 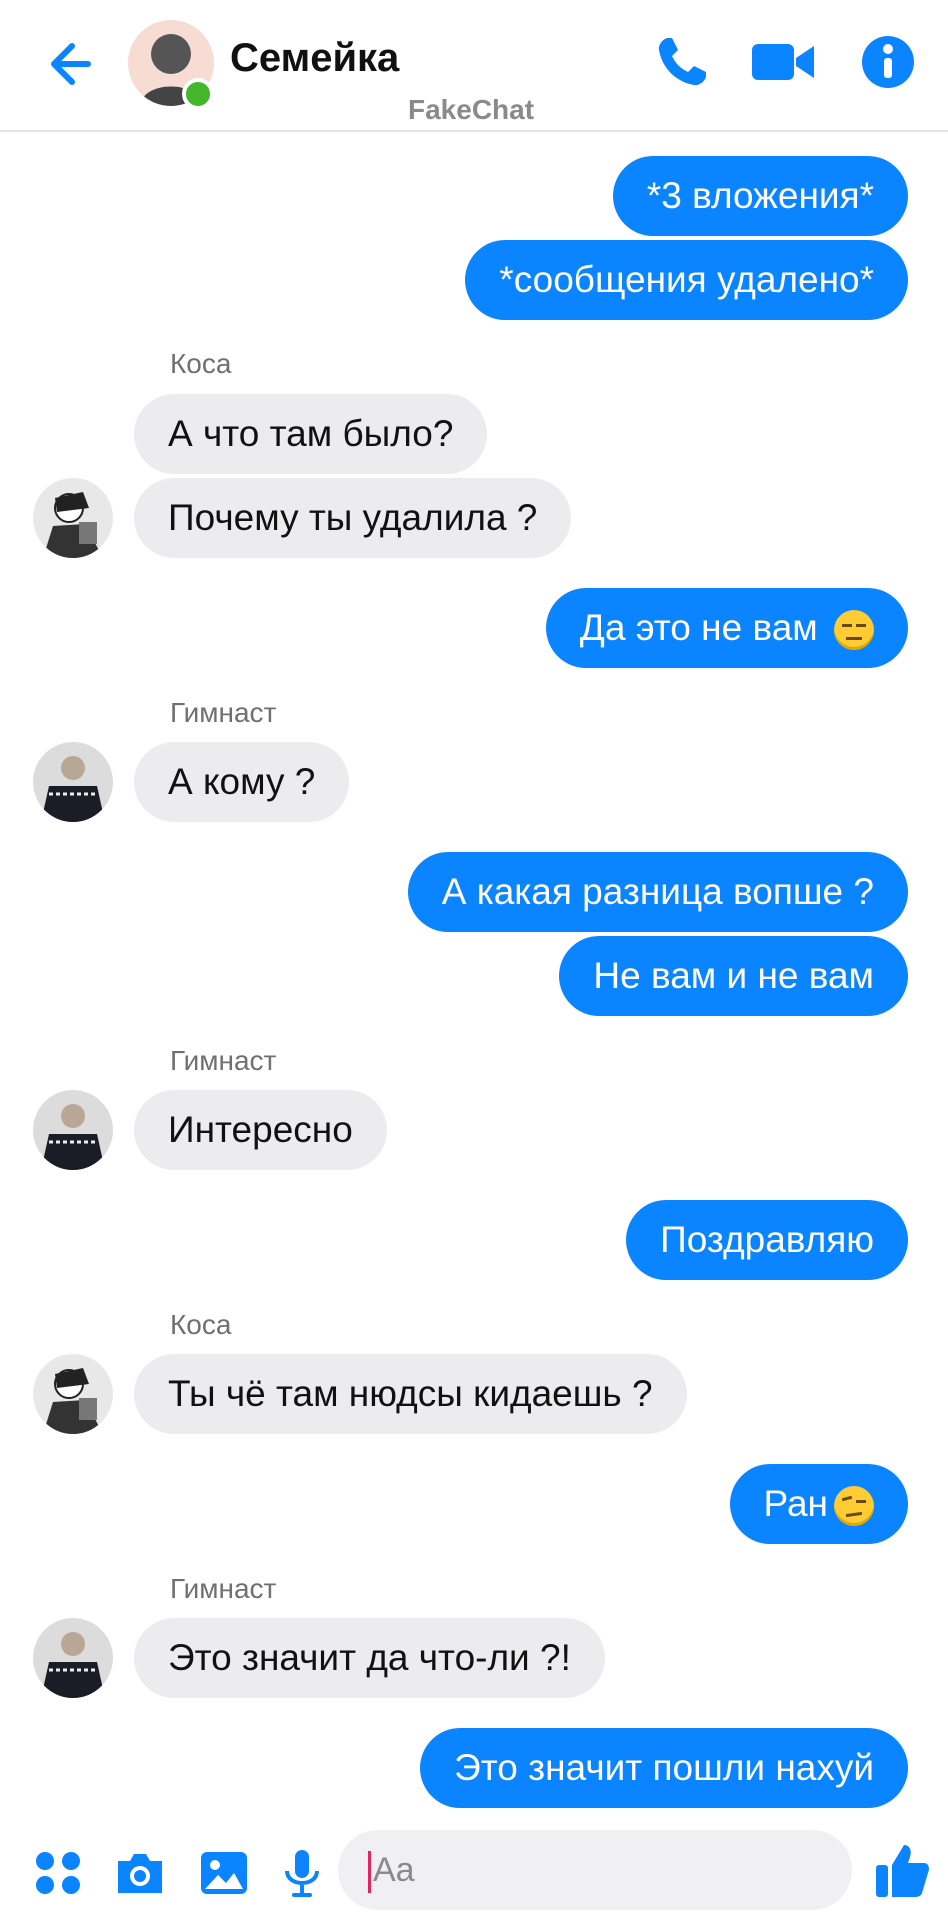 What do you see at coordinates (58, 1873) in the screenshot?
I see `apps-grid-icon` at bounding box center [58, 1873].